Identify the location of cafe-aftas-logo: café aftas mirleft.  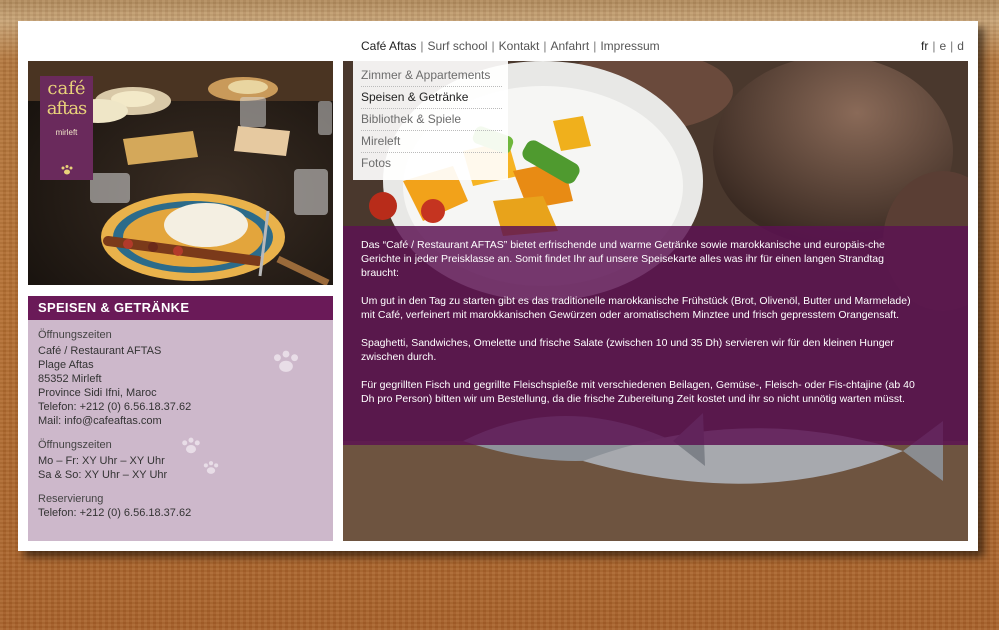
(66, 128).